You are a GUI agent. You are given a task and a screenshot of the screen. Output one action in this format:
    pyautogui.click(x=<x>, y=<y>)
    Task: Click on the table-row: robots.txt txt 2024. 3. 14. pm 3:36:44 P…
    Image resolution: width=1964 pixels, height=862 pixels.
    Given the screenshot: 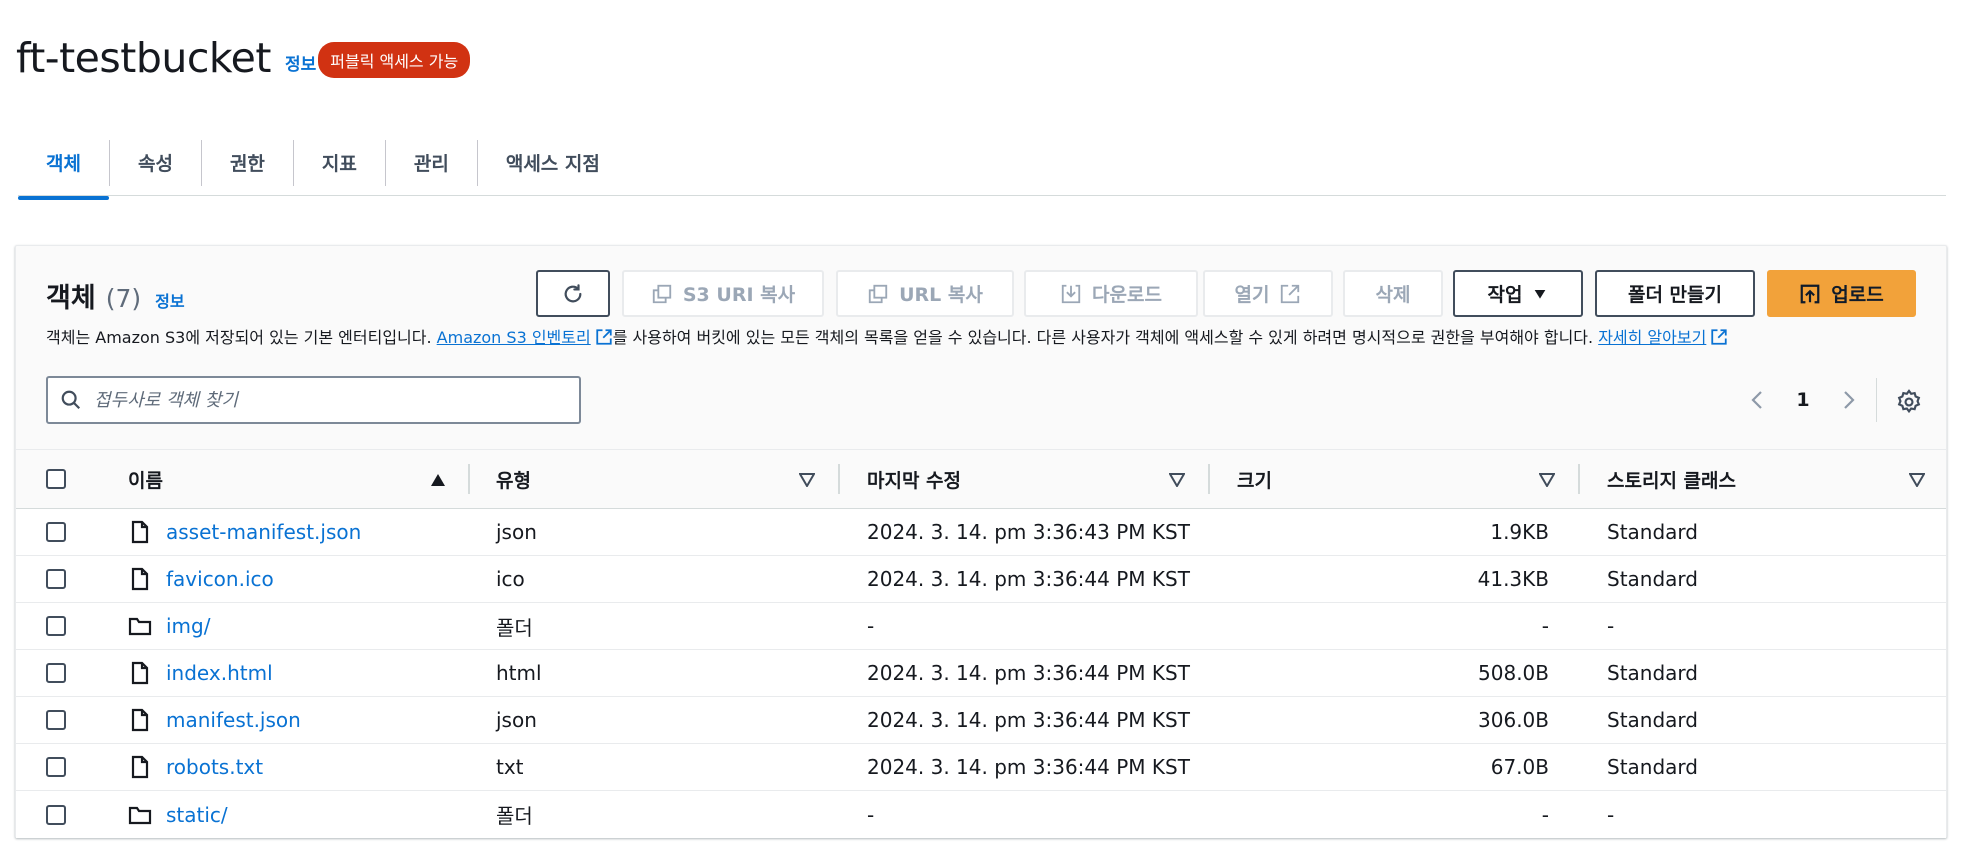 What is the action you would take?
    pyautogui.click(x=981, y=767)
    